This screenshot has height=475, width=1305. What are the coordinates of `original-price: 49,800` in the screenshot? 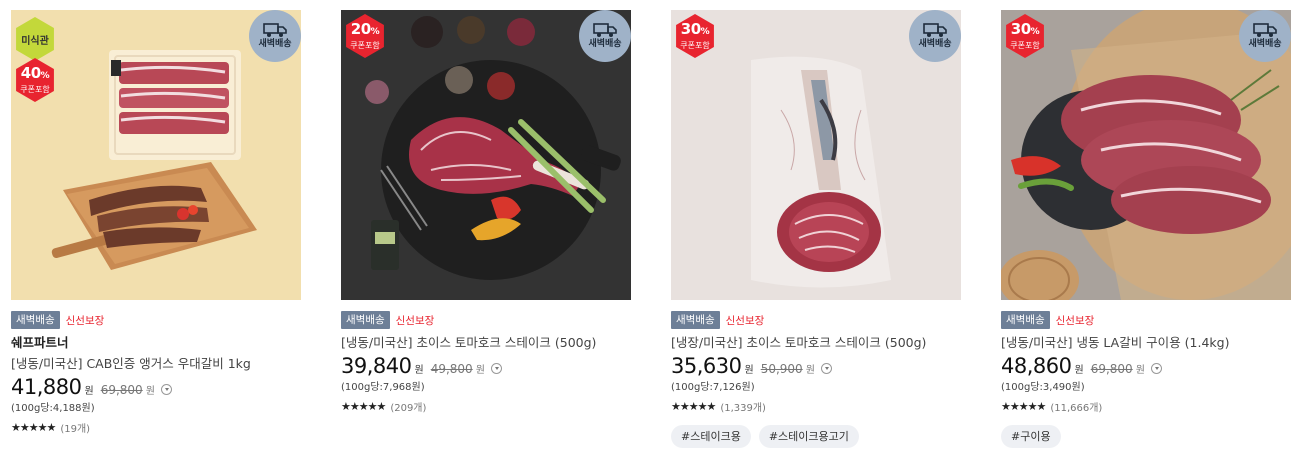 It's located at (451, 369).